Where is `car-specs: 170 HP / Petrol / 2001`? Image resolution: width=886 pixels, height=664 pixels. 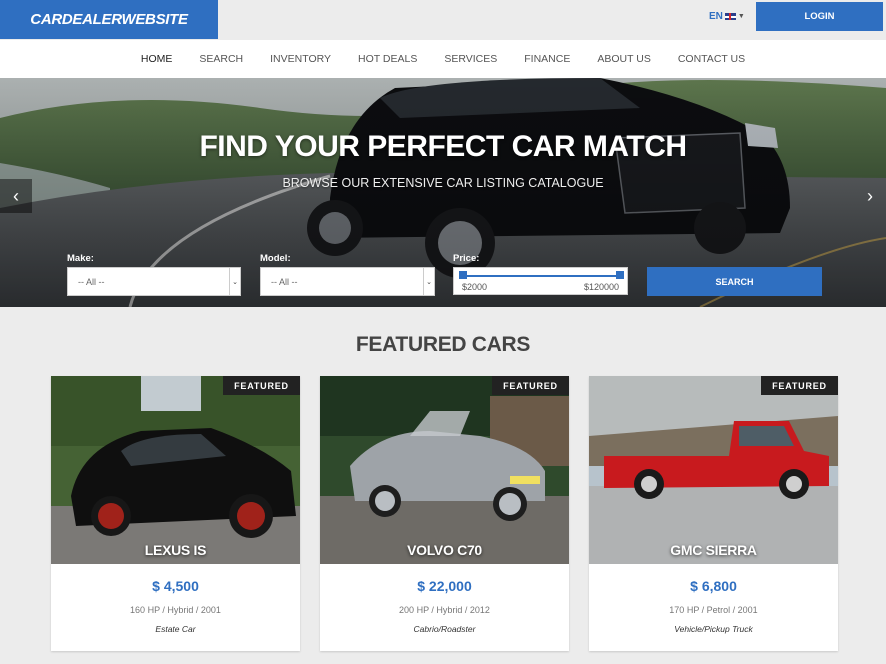 car-specs: 170 HP / Petrol / 2001 is located at coordinates (713, 610).